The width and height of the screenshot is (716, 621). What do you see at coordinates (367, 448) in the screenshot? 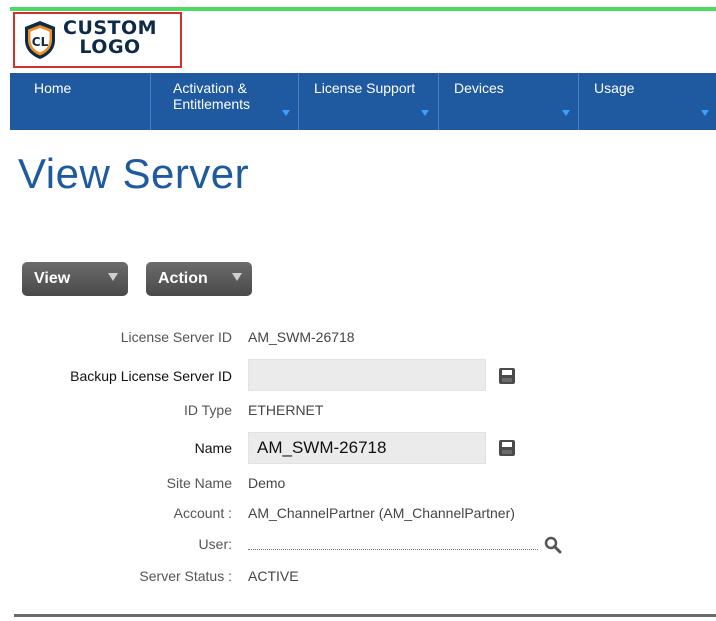
I see `name-field: AM_SWM-26718` at bounding box center [367, 448].